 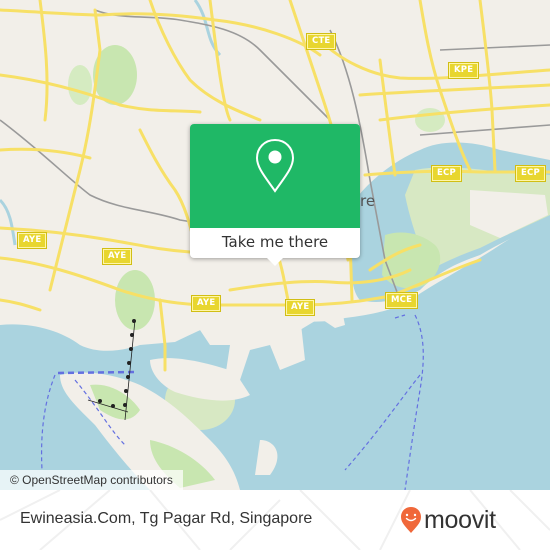 What do you see at coordinates (275, 165) in the screenshot?
I see `map-pin-icon` at bounding box center [275, 165].